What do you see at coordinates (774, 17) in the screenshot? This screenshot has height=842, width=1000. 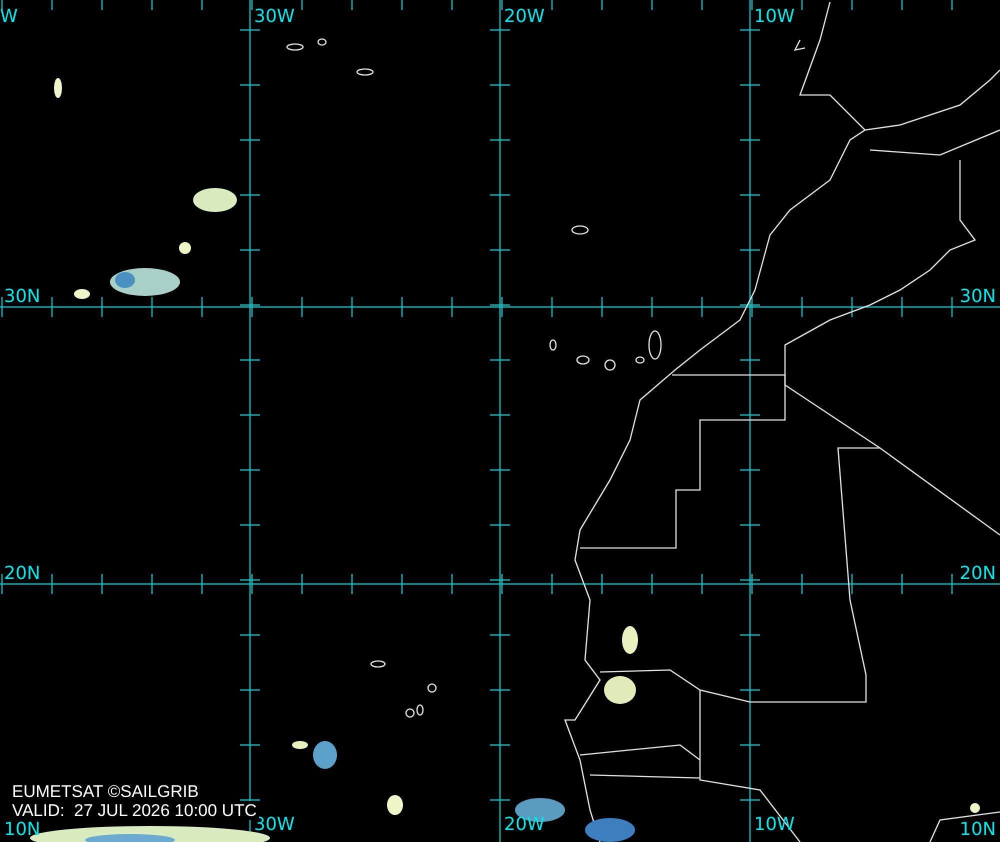 I see `longitude-label: 10W` at bounding box center [774, 17].